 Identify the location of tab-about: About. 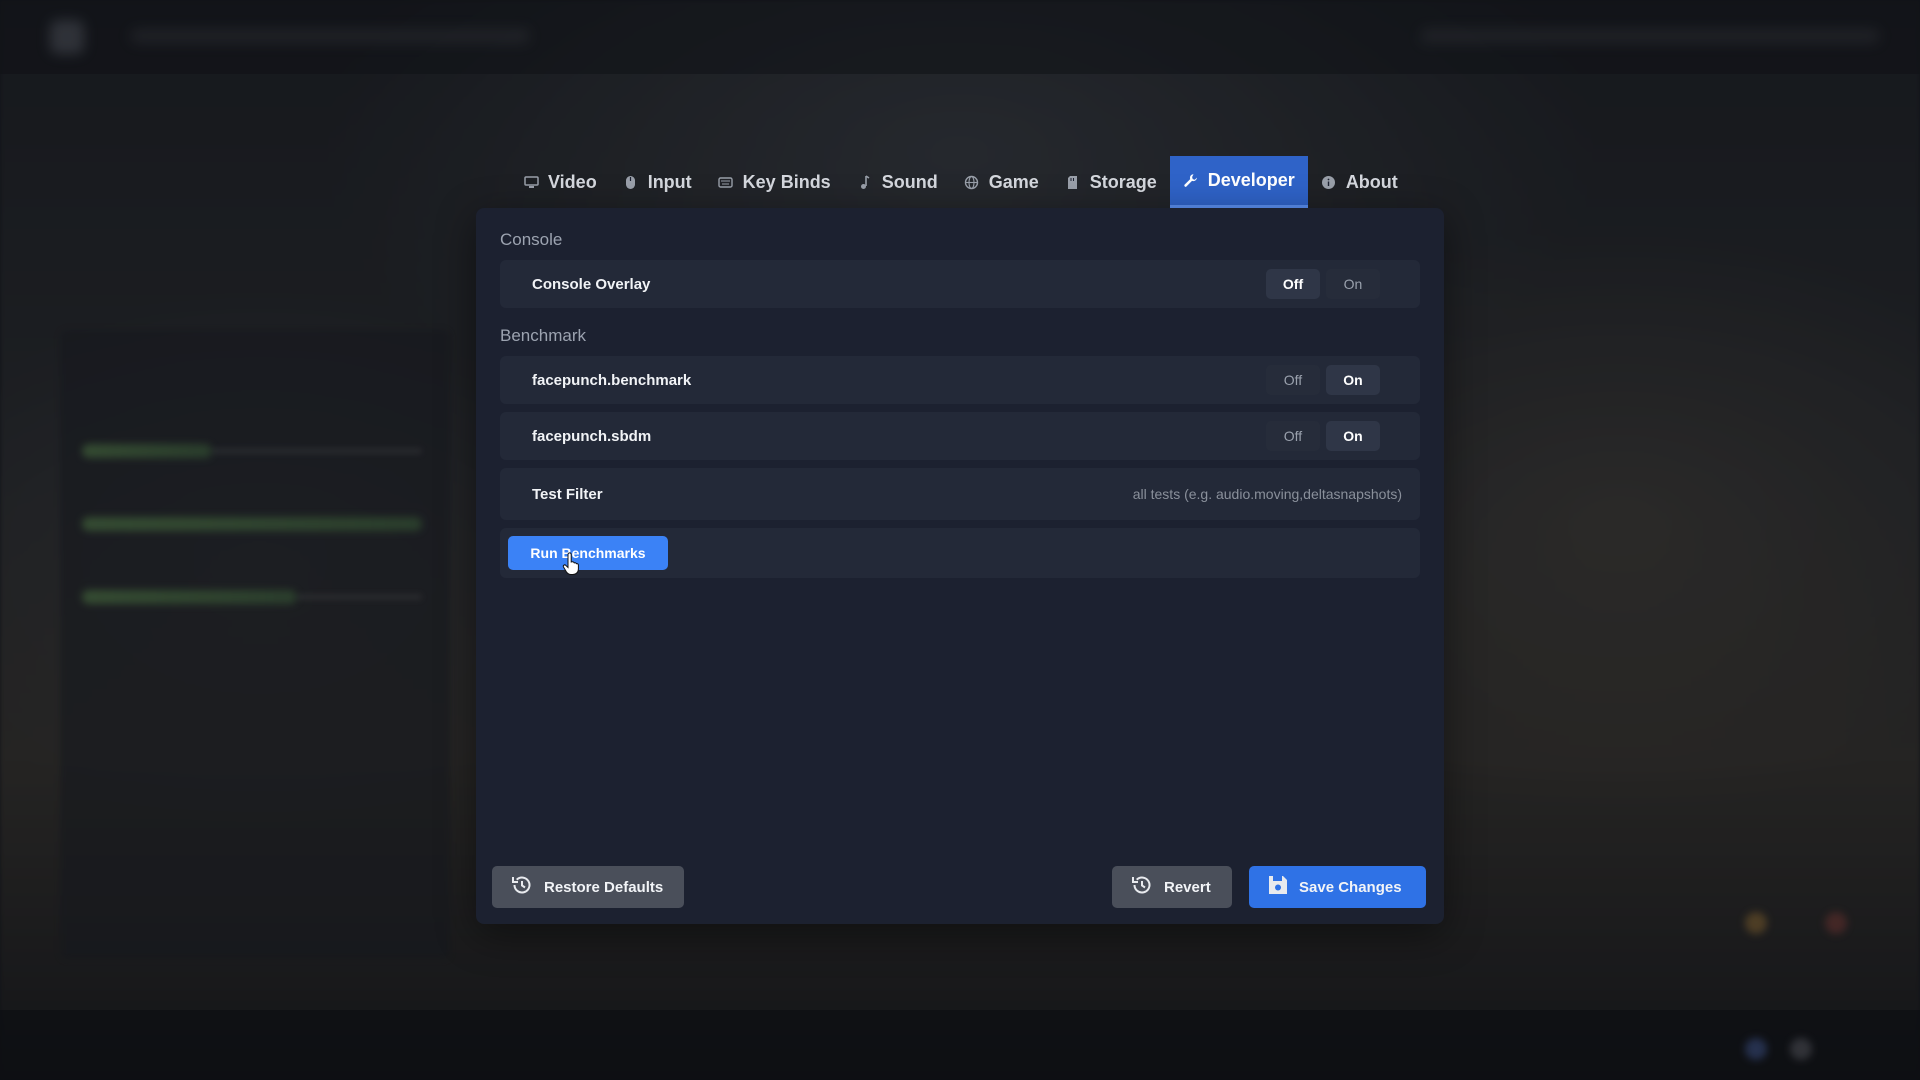
(1359, 182).